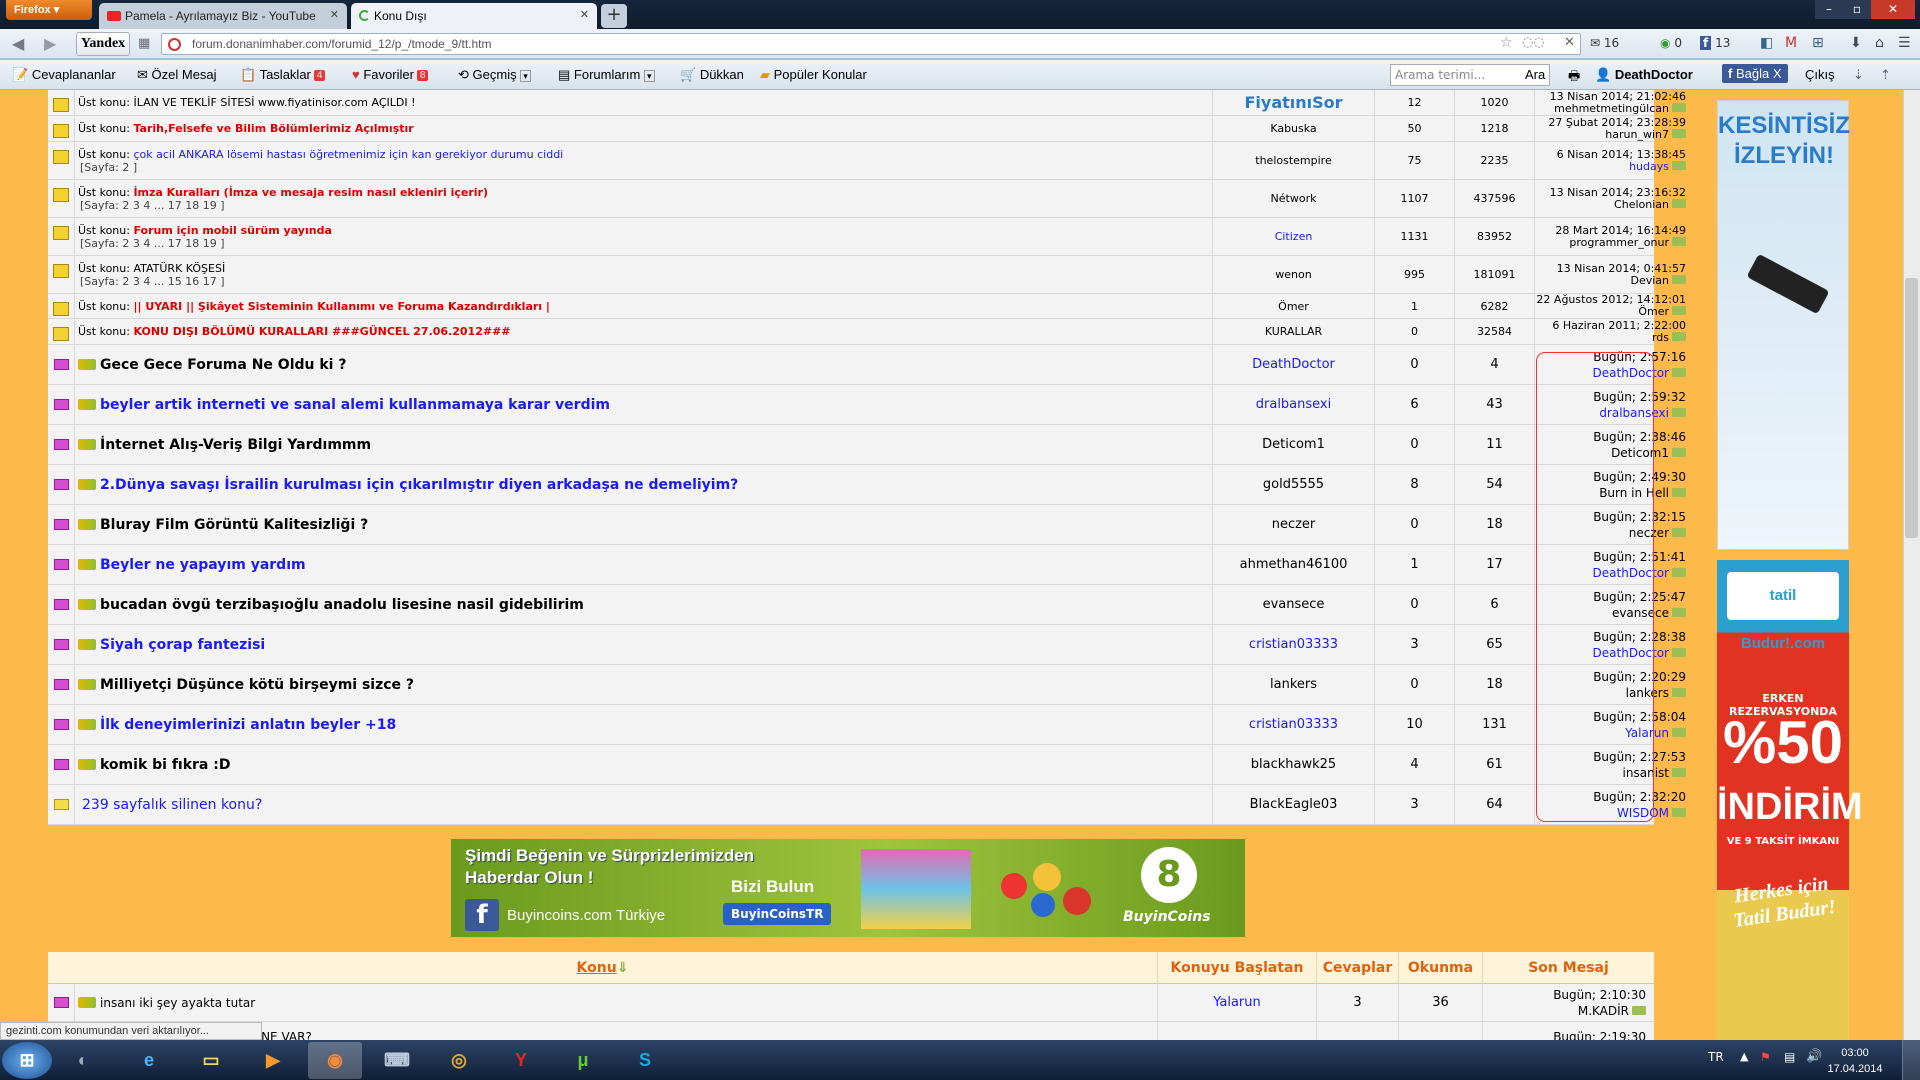  What do you see at coordinates (1569, 42) in the screenshot?
I see `clear-url-icon: ✕` at bounding box center [1569, 42].